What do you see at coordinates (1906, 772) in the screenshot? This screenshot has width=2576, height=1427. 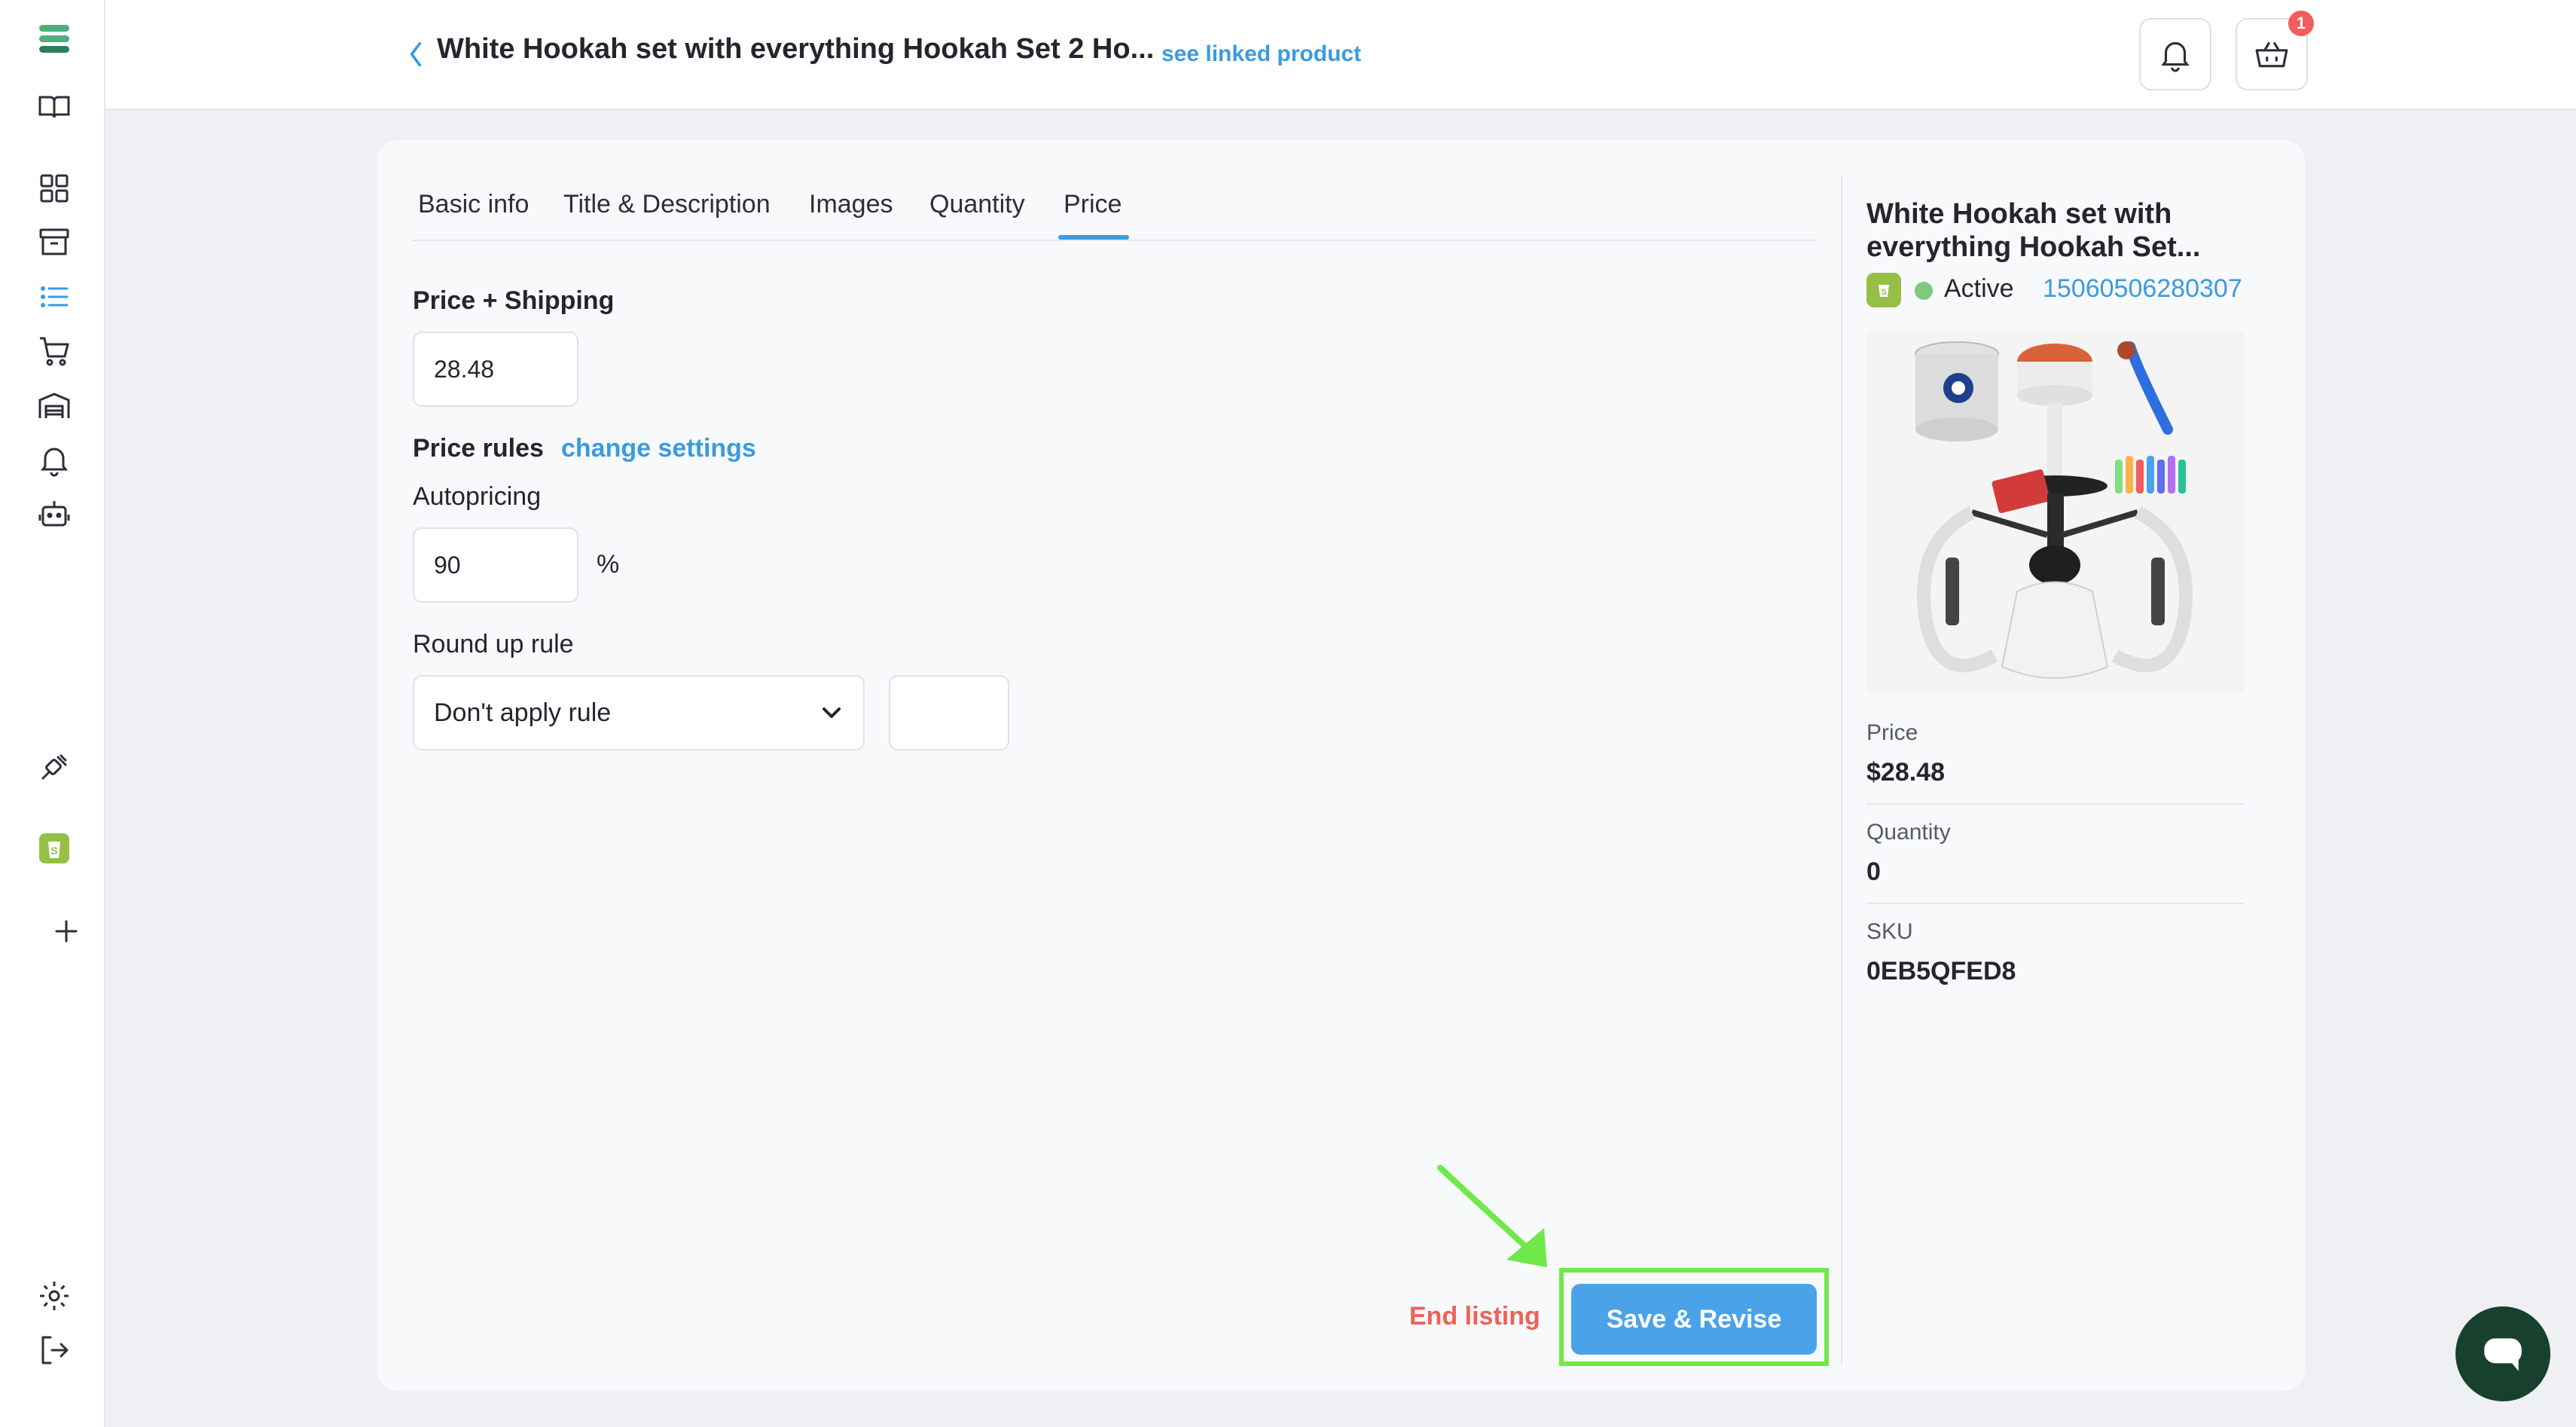 I see `price-meta-value: $28.48` at bounding box center [1906, 772].